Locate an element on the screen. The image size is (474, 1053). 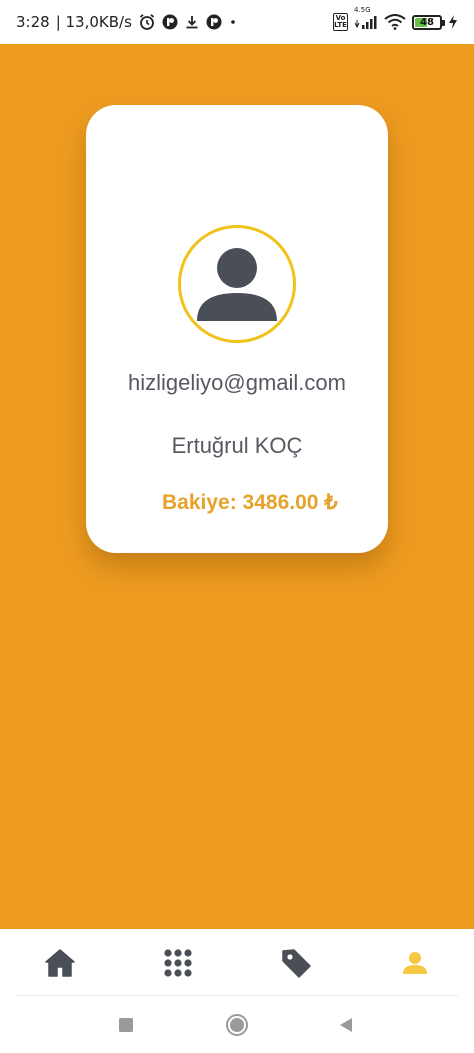
system-nav is located at coordinates (237, 1024).